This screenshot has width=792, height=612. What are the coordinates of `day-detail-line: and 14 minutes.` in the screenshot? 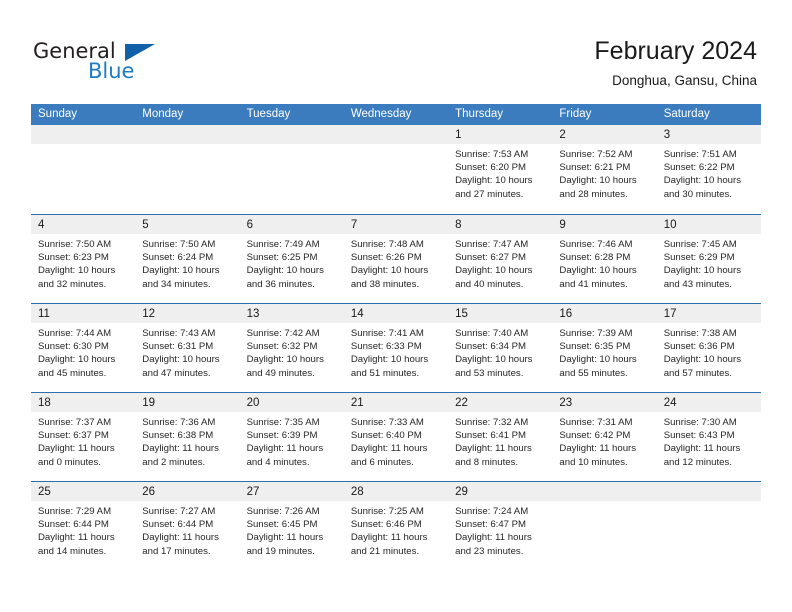 It's located at (72, 551).